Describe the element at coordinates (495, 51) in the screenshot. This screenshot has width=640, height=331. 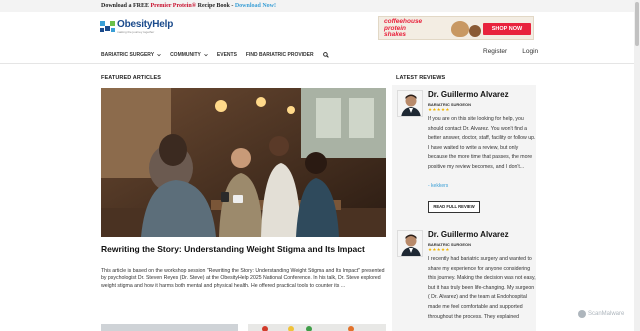
I see `register-link: Register` at that location.